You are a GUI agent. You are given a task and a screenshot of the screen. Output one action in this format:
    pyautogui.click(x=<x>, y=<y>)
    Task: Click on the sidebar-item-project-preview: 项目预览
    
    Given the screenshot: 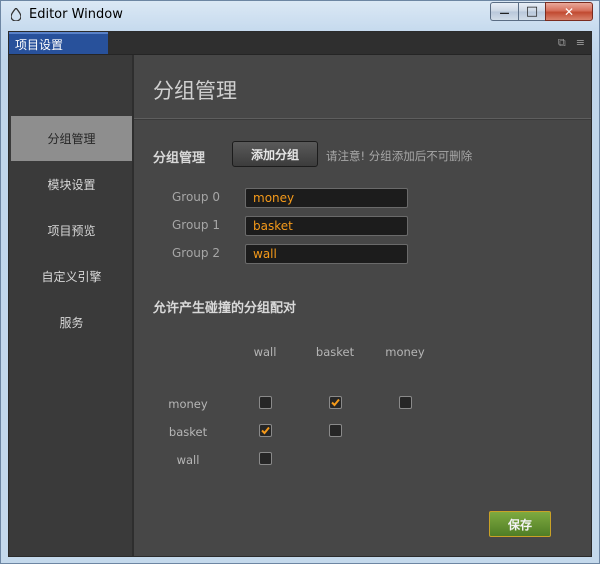 What is the action you would take?
    pyautogui.click(x=71, y=230)
    